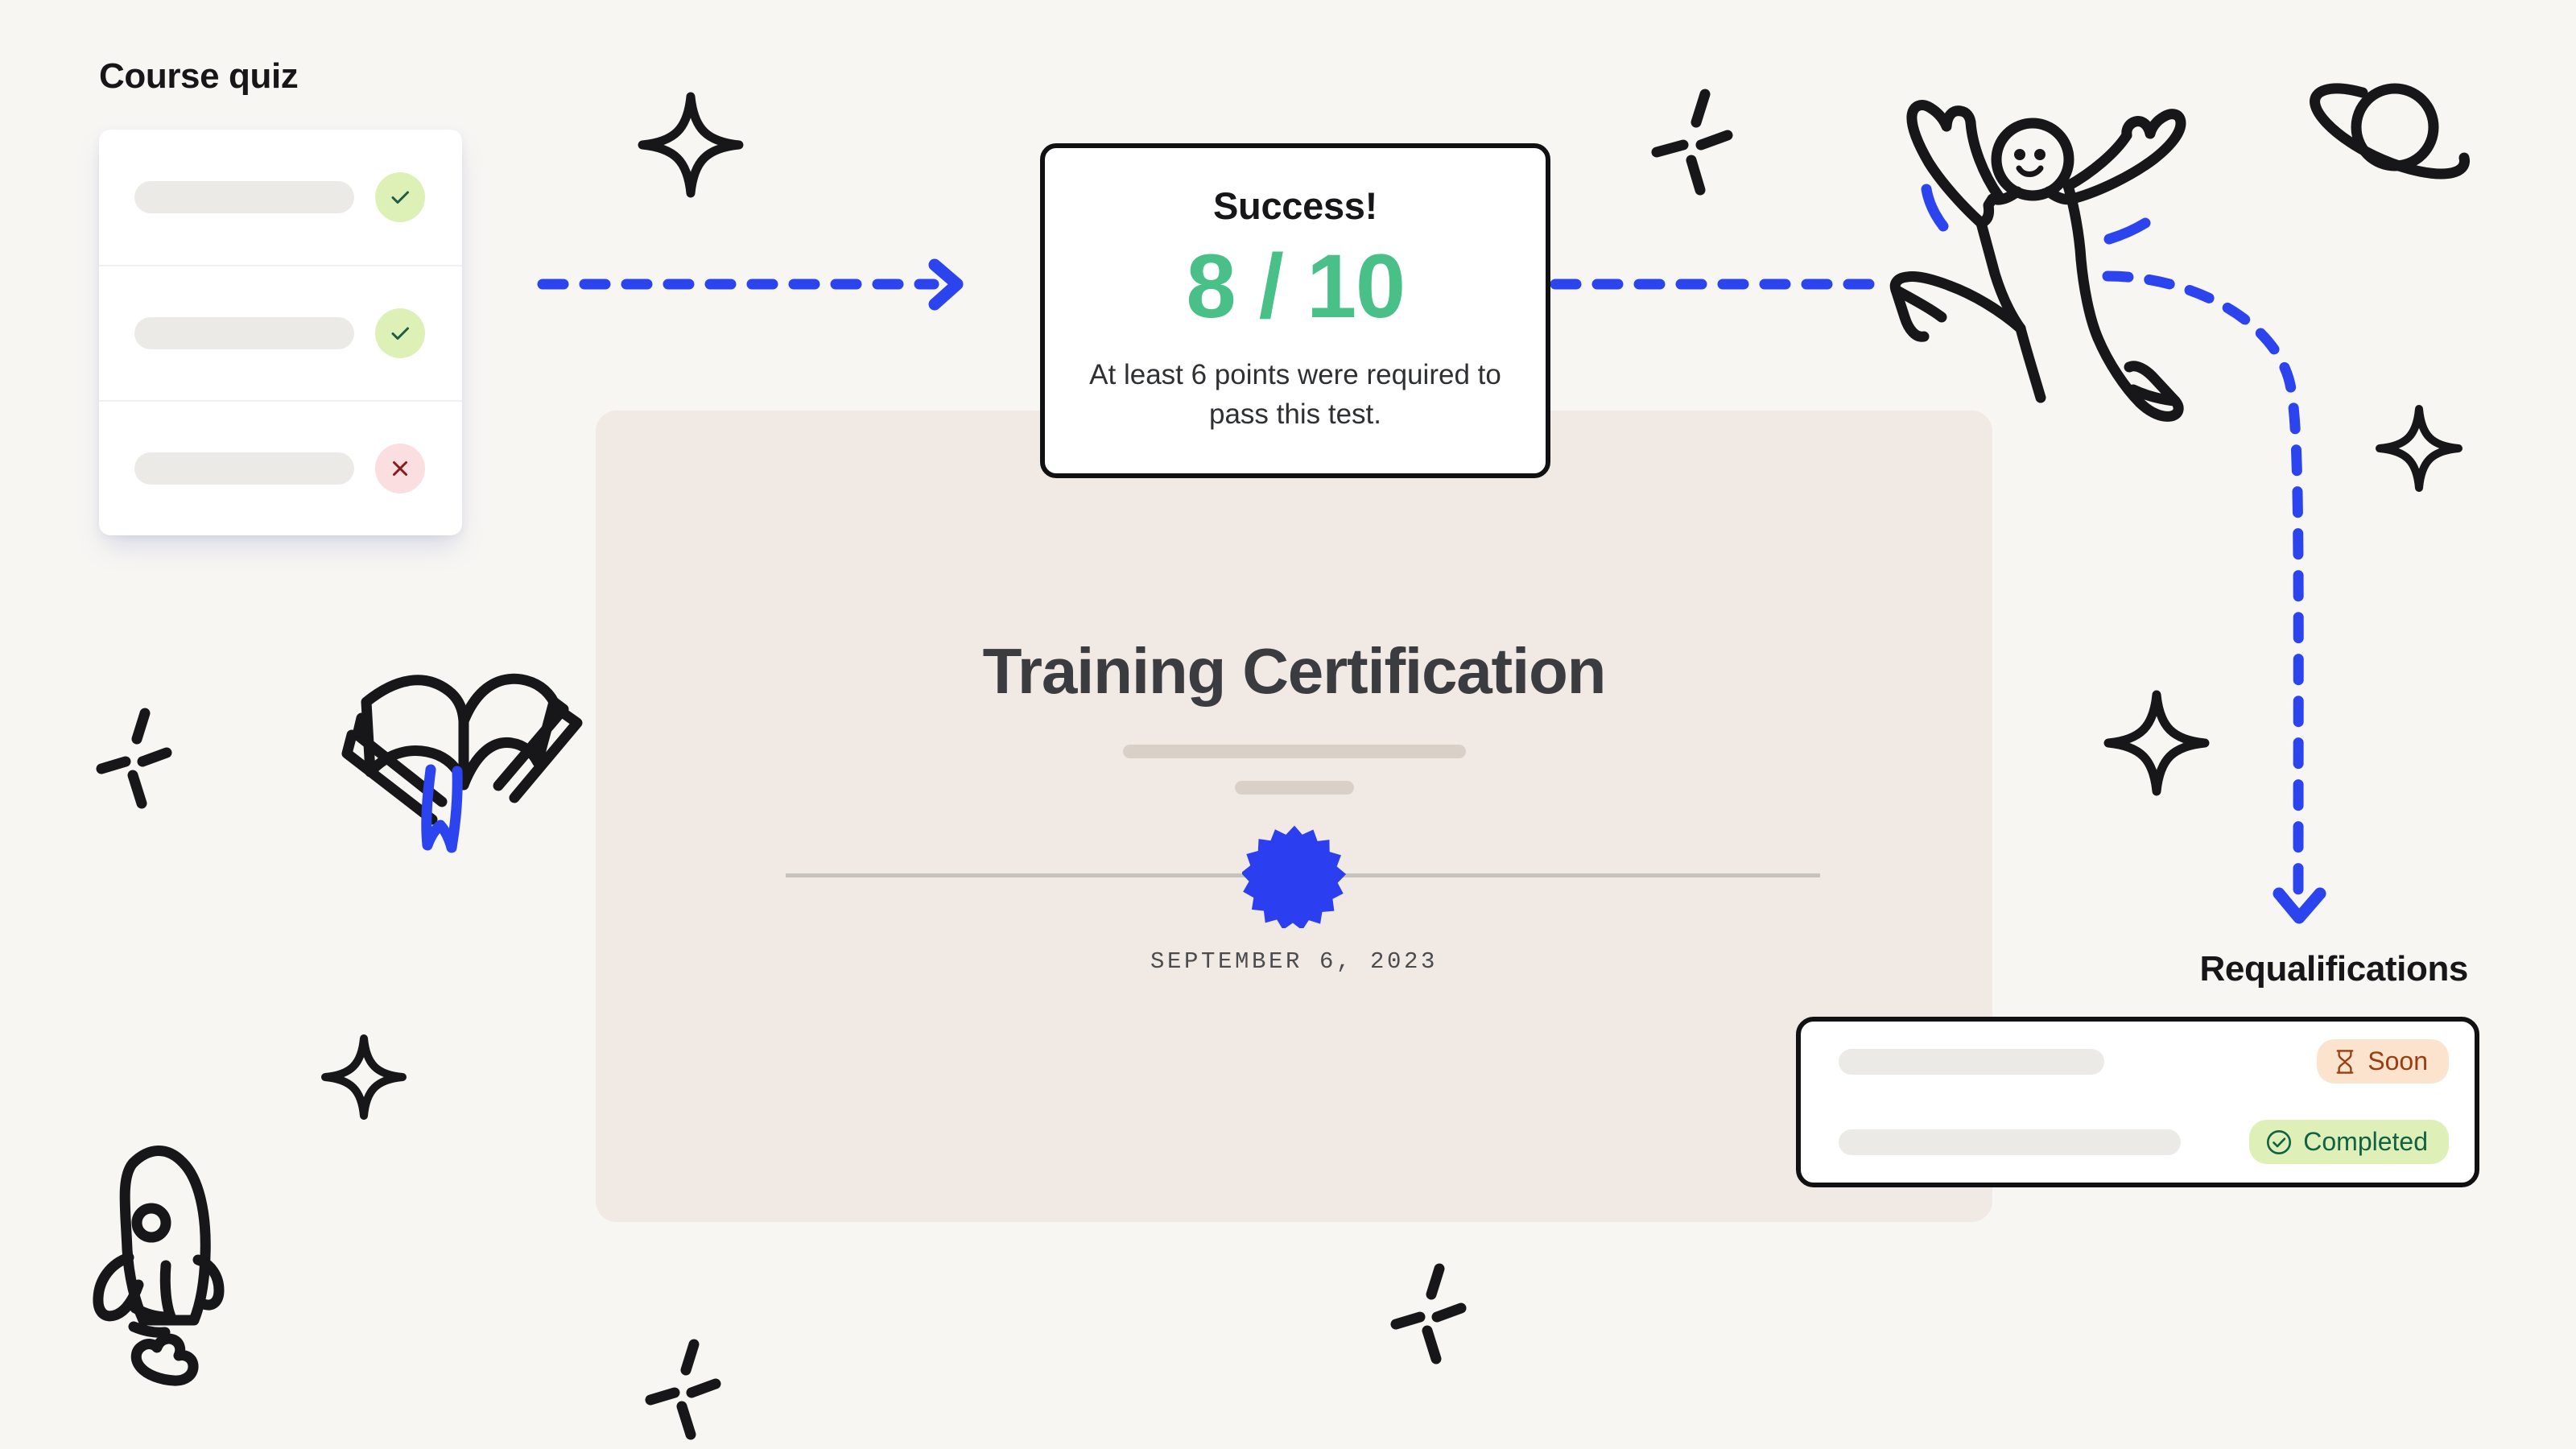 This screenshot has height=1449, width=2576. I want to click on circle-check-icon, so click(2279, 1141).